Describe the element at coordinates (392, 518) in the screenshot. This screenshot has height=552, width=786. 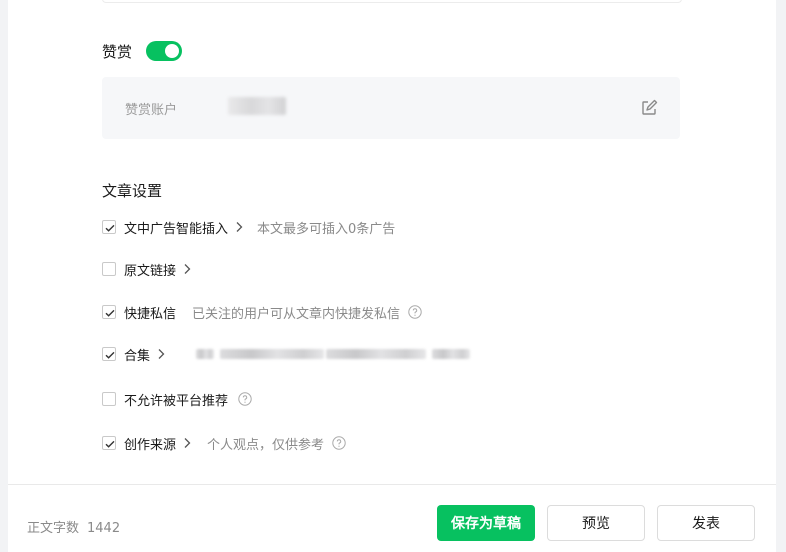
I see `bottom-action-bar: 正文字数 1442 保存为草稿 预览 发表` at that location.